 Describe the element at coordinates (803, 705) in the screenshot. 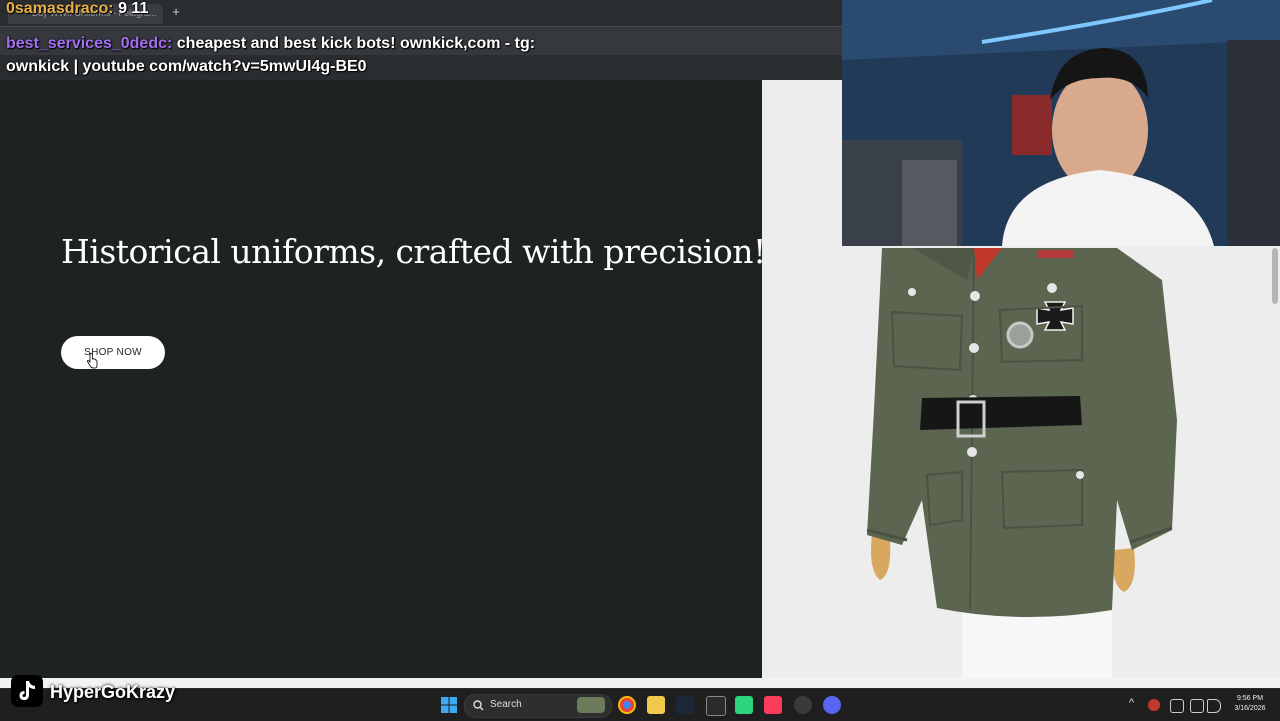

I see `obs-icon` at that location.